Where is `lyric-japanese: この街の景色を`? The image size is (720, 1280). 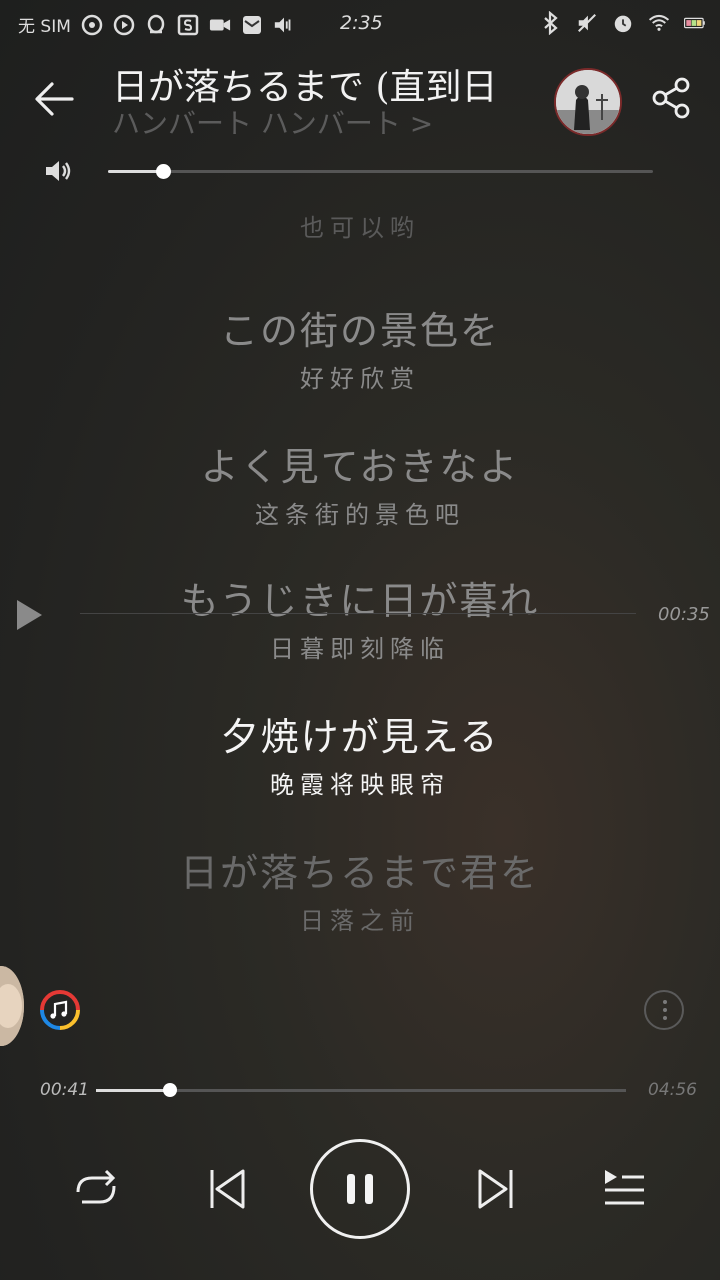 lyric-japanese: この街の景色を is located at coordinates (359, 331).